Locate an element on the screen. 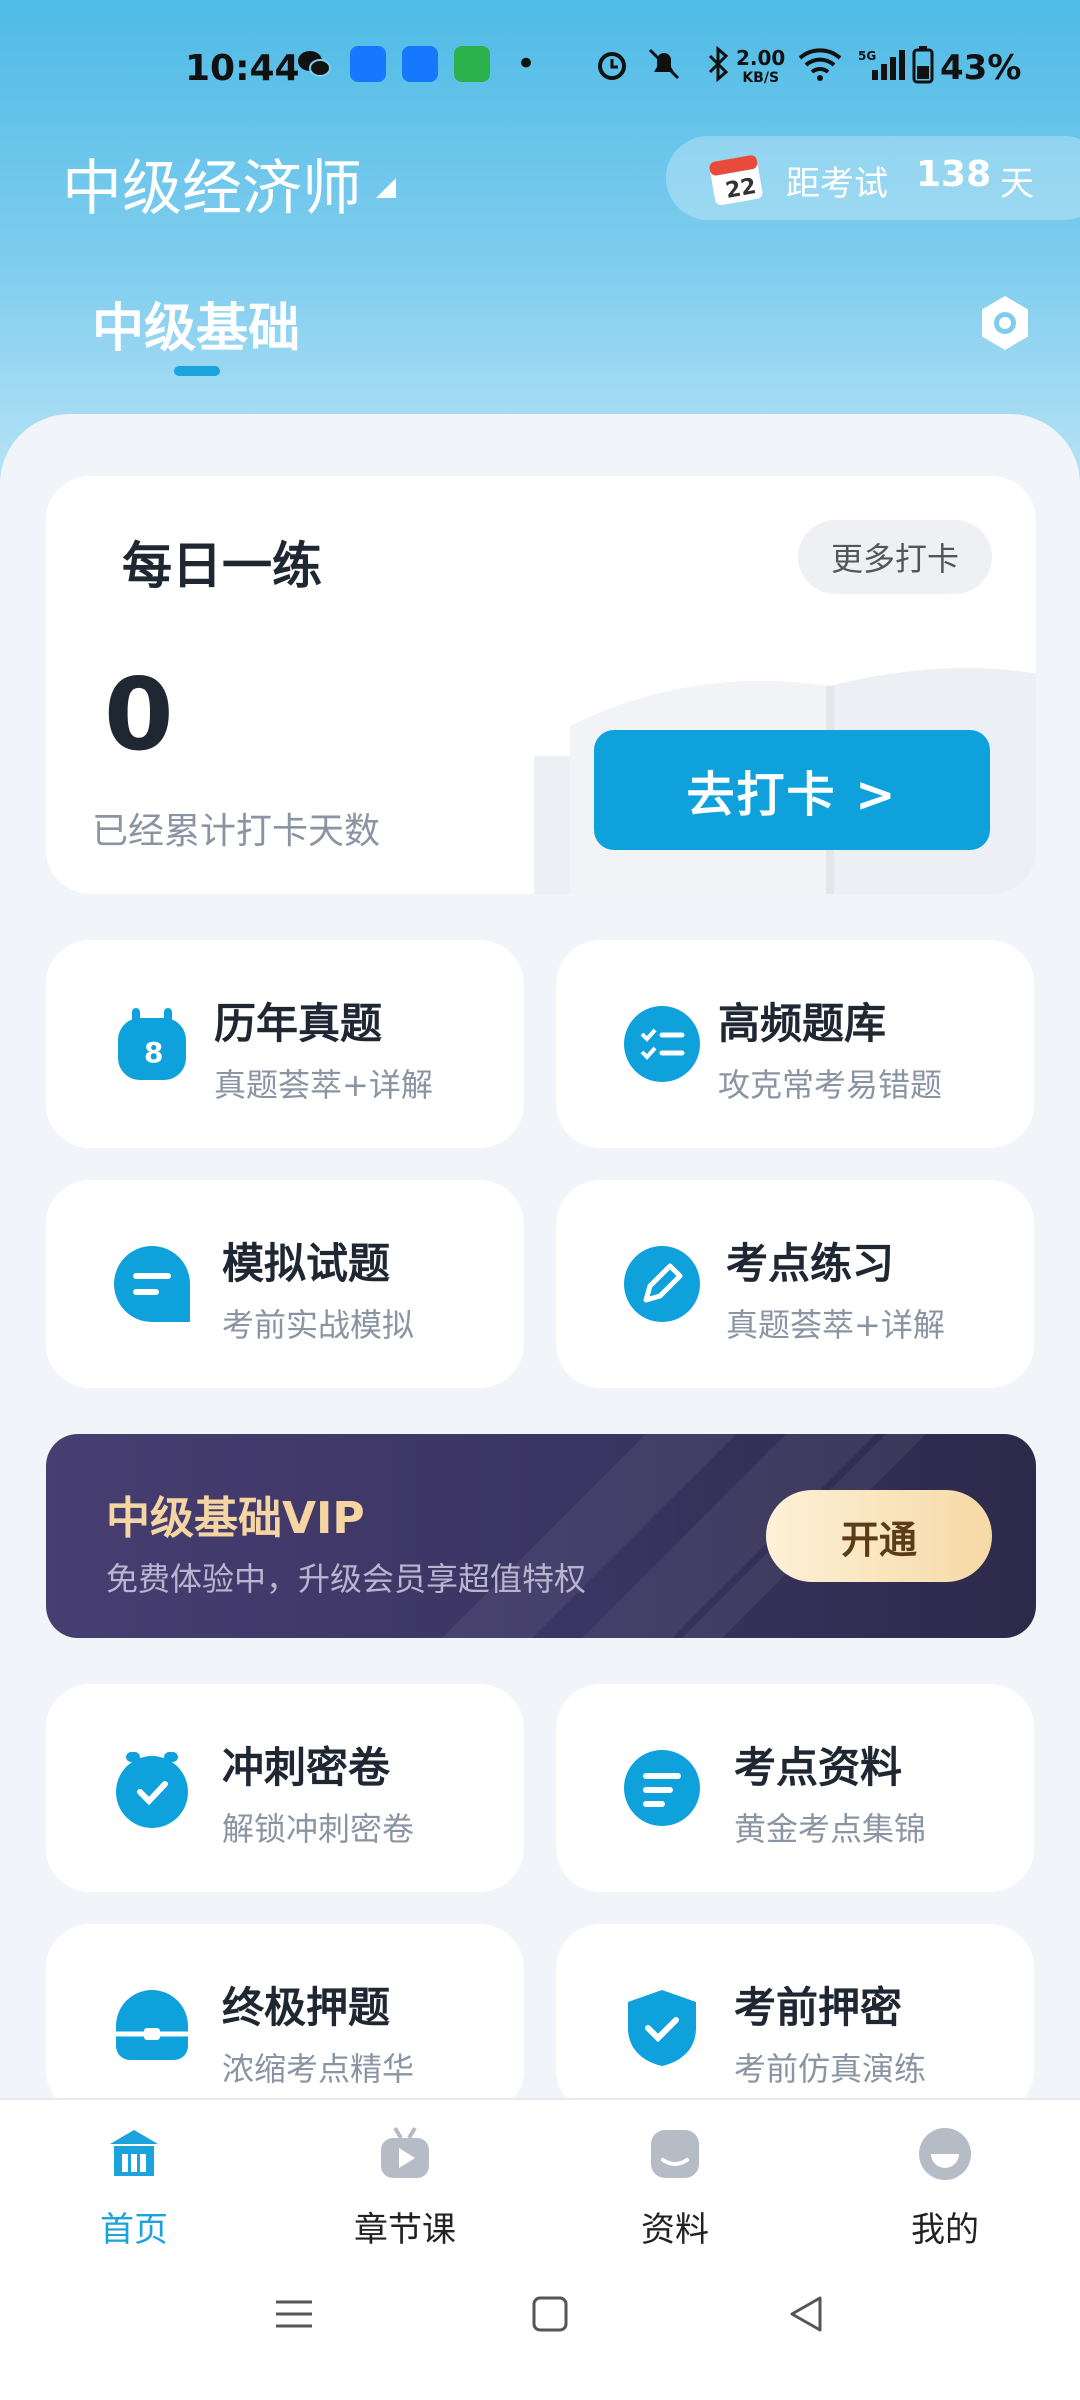 The width and height of the screenshot is (1080, 2400). feature-title: 考前押密 is located at coordinates (818, 2007).